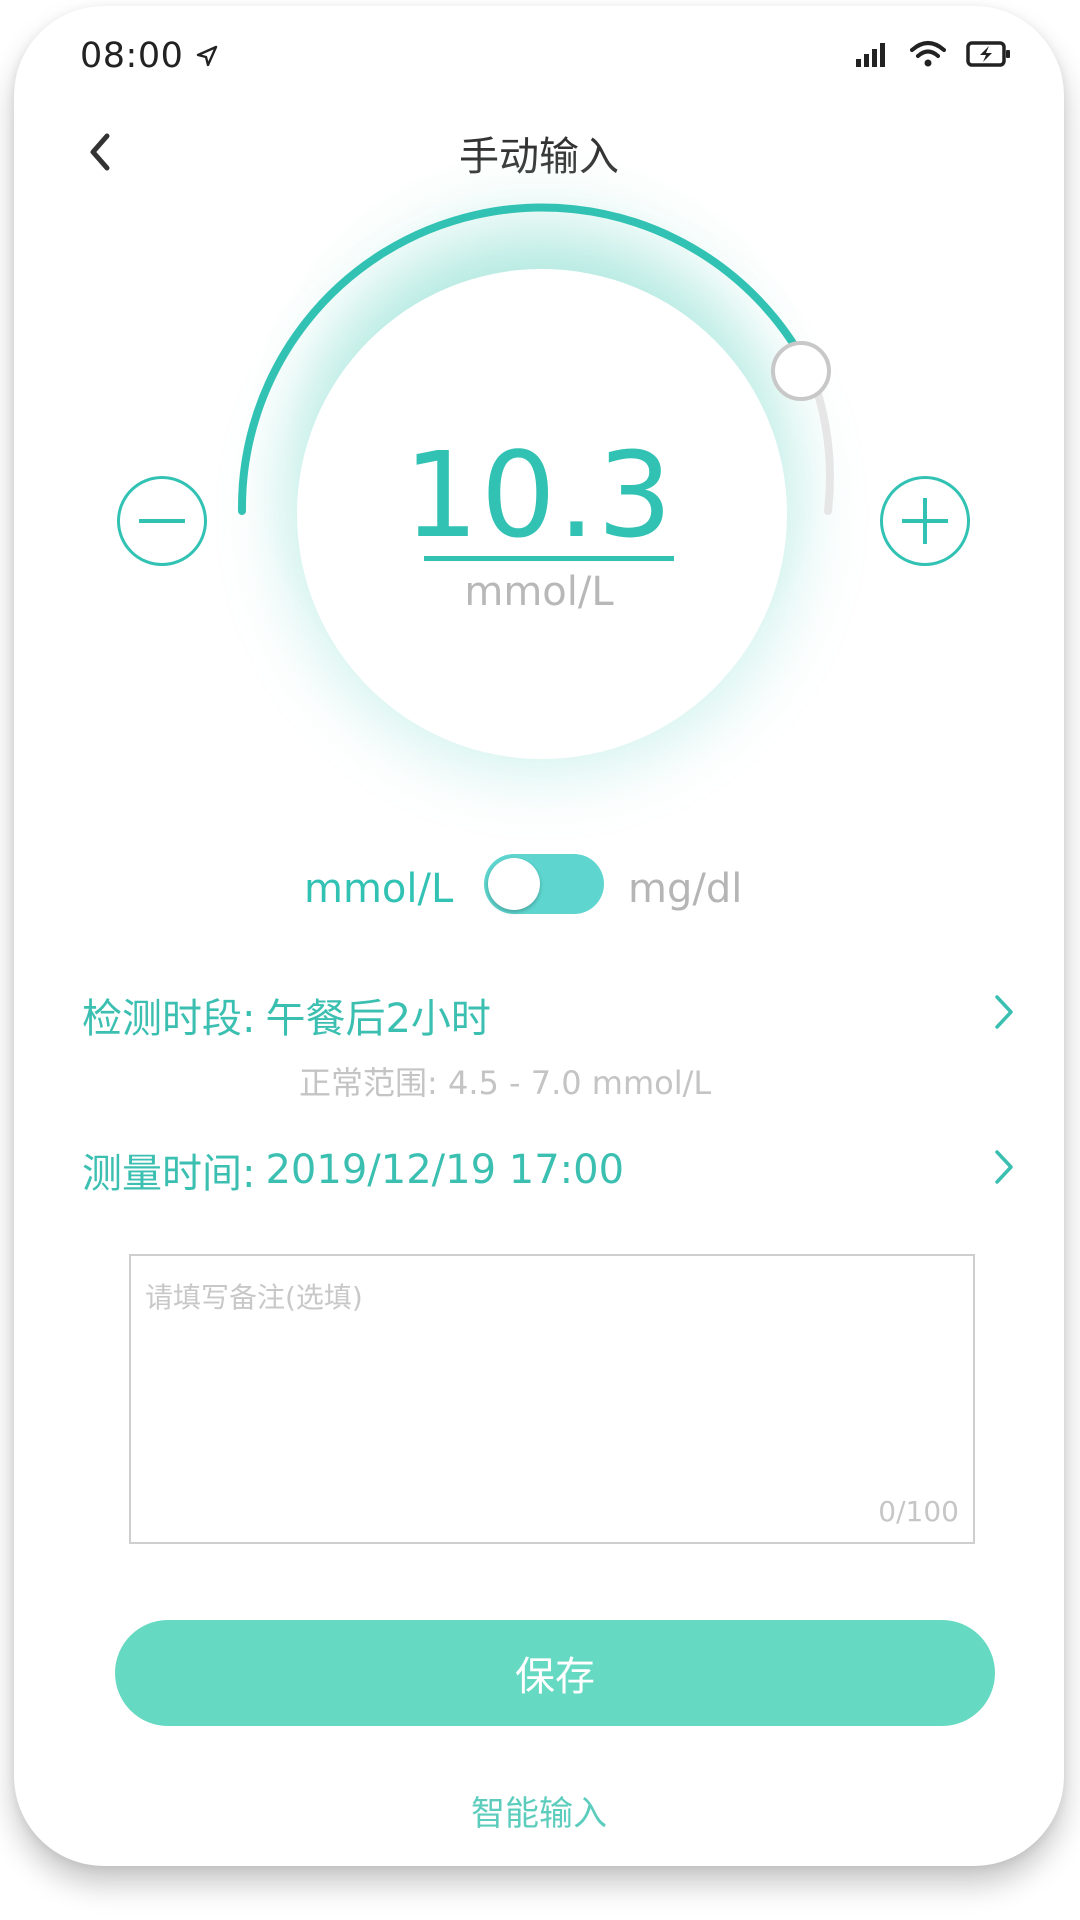 The width and height of the screenshot is (1080, 1920). I want to click on save-button: 保存, so click(555, 1673).